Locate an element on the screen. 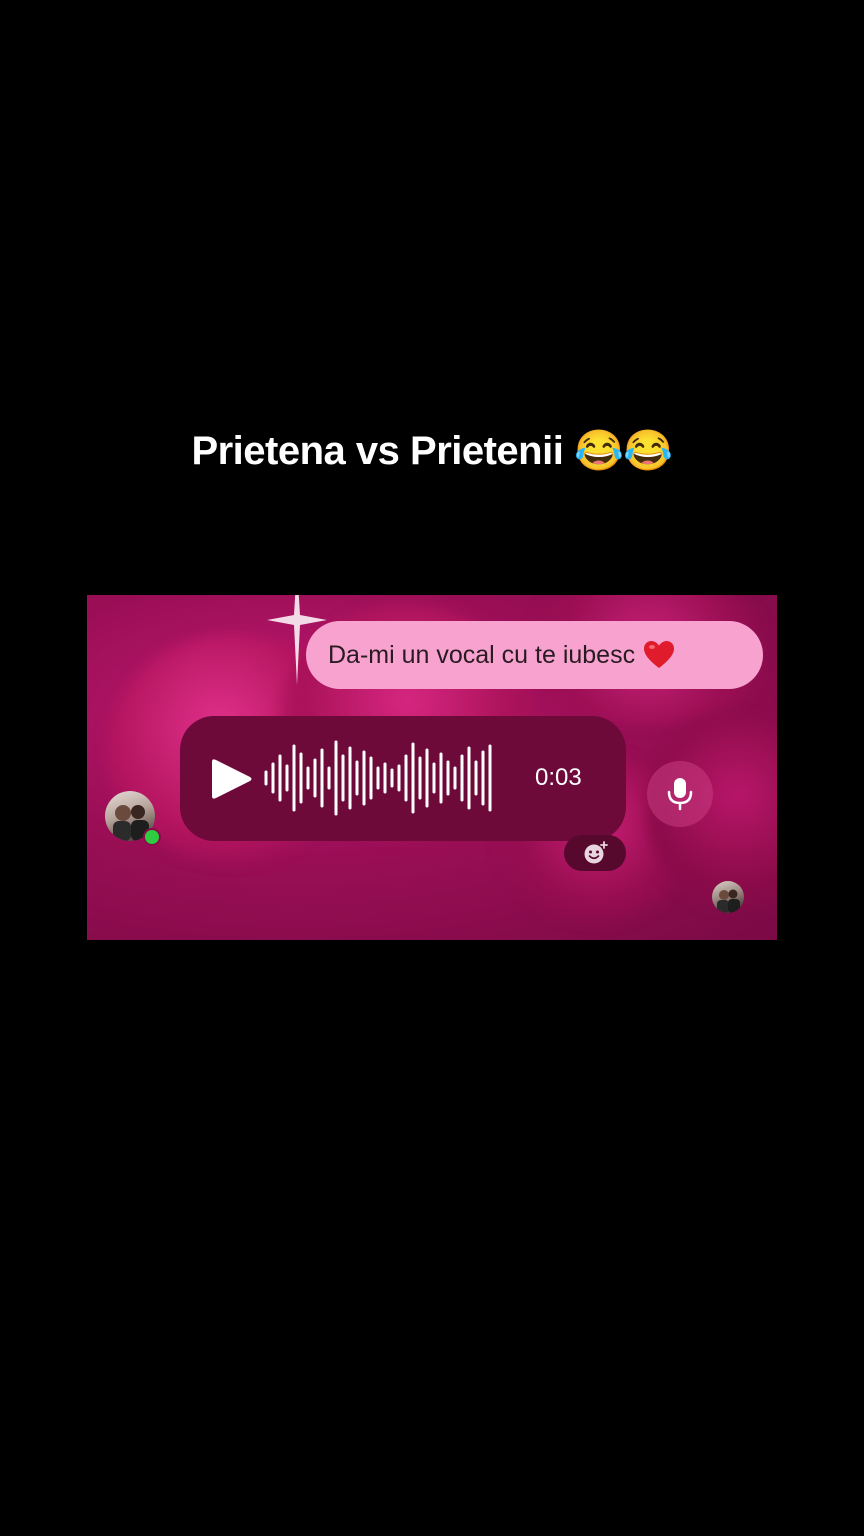 This screenshot has height=1536, width=864. voice-message-bubble: 0:03 is located at coordinates (403, 778).